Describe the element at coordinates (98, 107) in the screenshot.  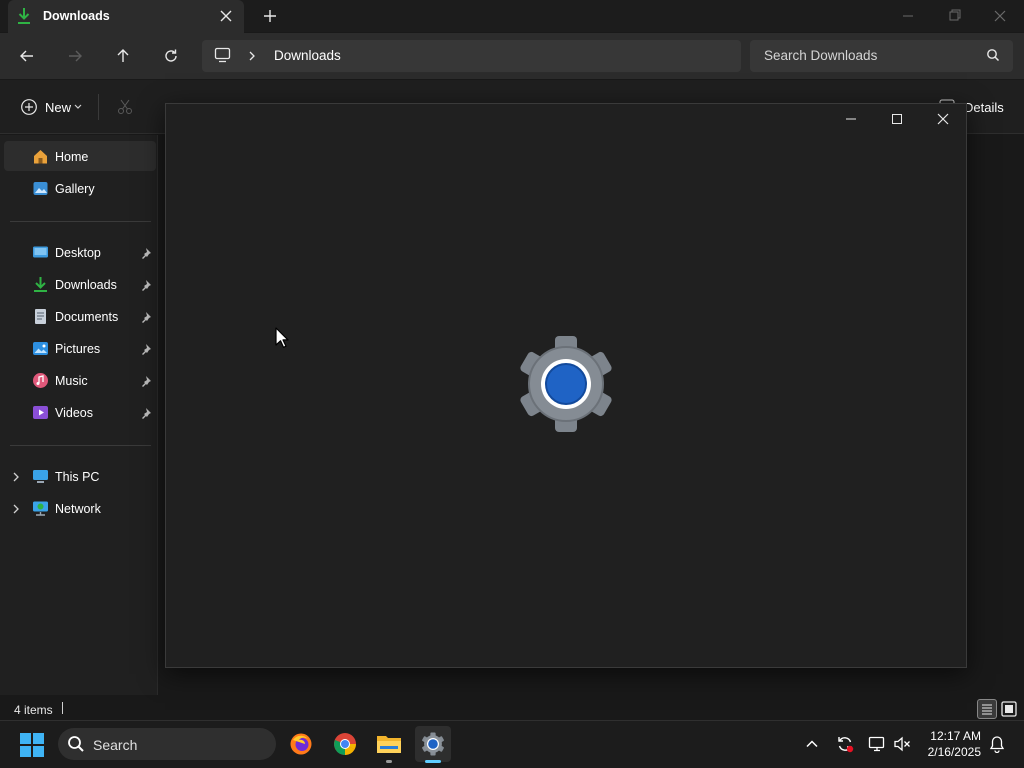
I see `command-divider` at that location.